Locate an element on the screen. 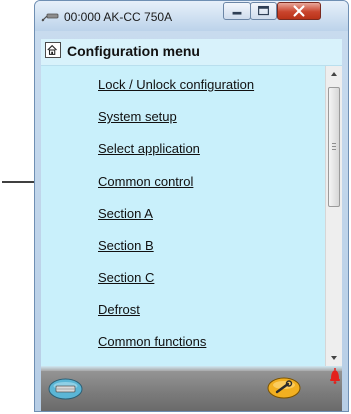 The width and height of the screenshot is (351, 414). close-button is located at coordinates (299, 11).